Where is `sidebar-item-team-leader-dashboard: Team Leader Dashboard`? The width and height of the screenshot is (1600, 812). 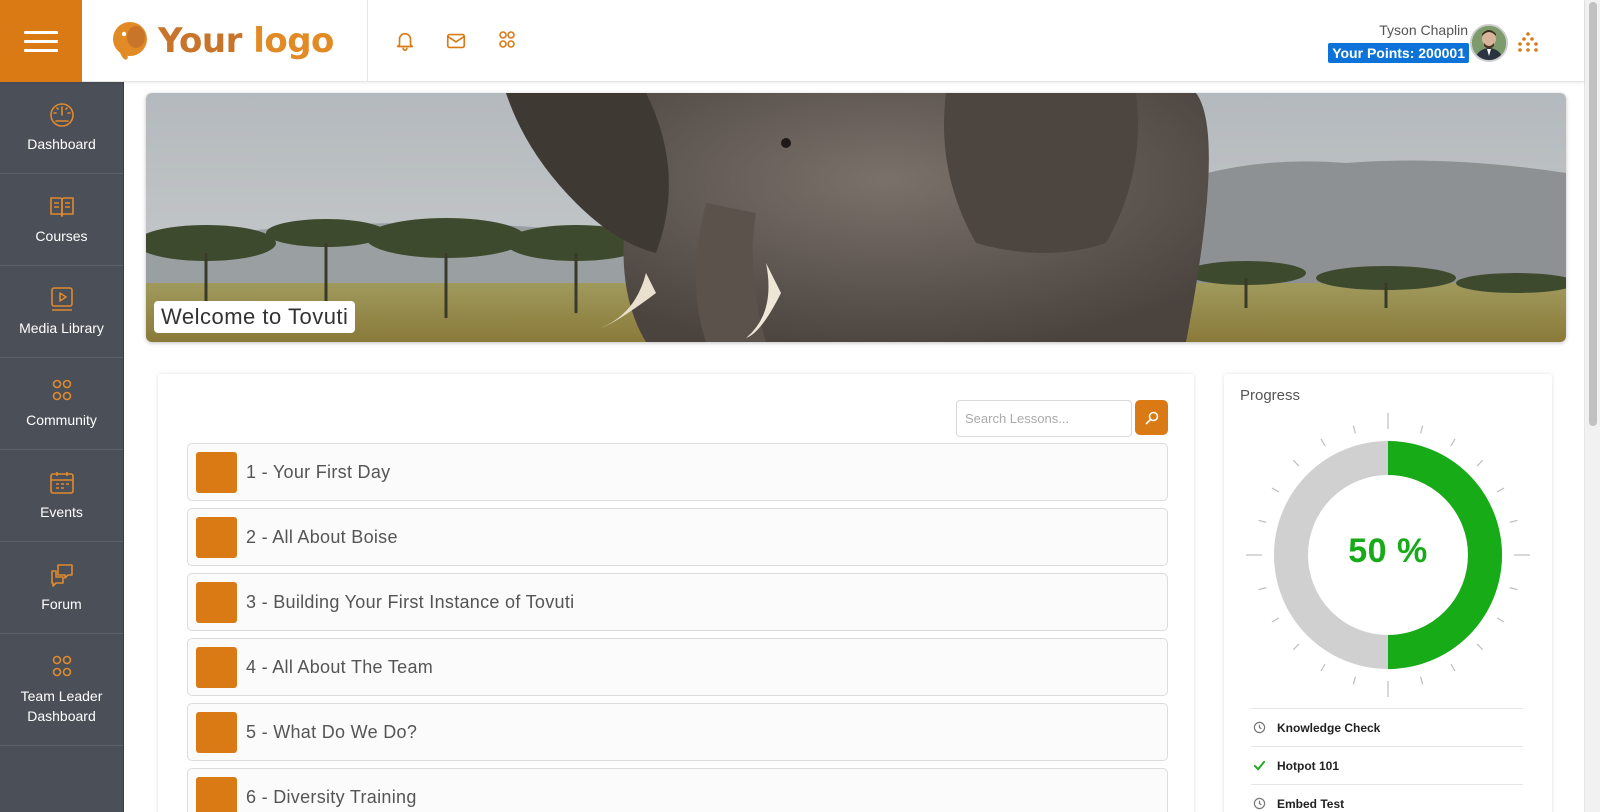
sidebar-item-team-leader-dashboard: Team Leader Dashboard is located at coordinates (61, 690).